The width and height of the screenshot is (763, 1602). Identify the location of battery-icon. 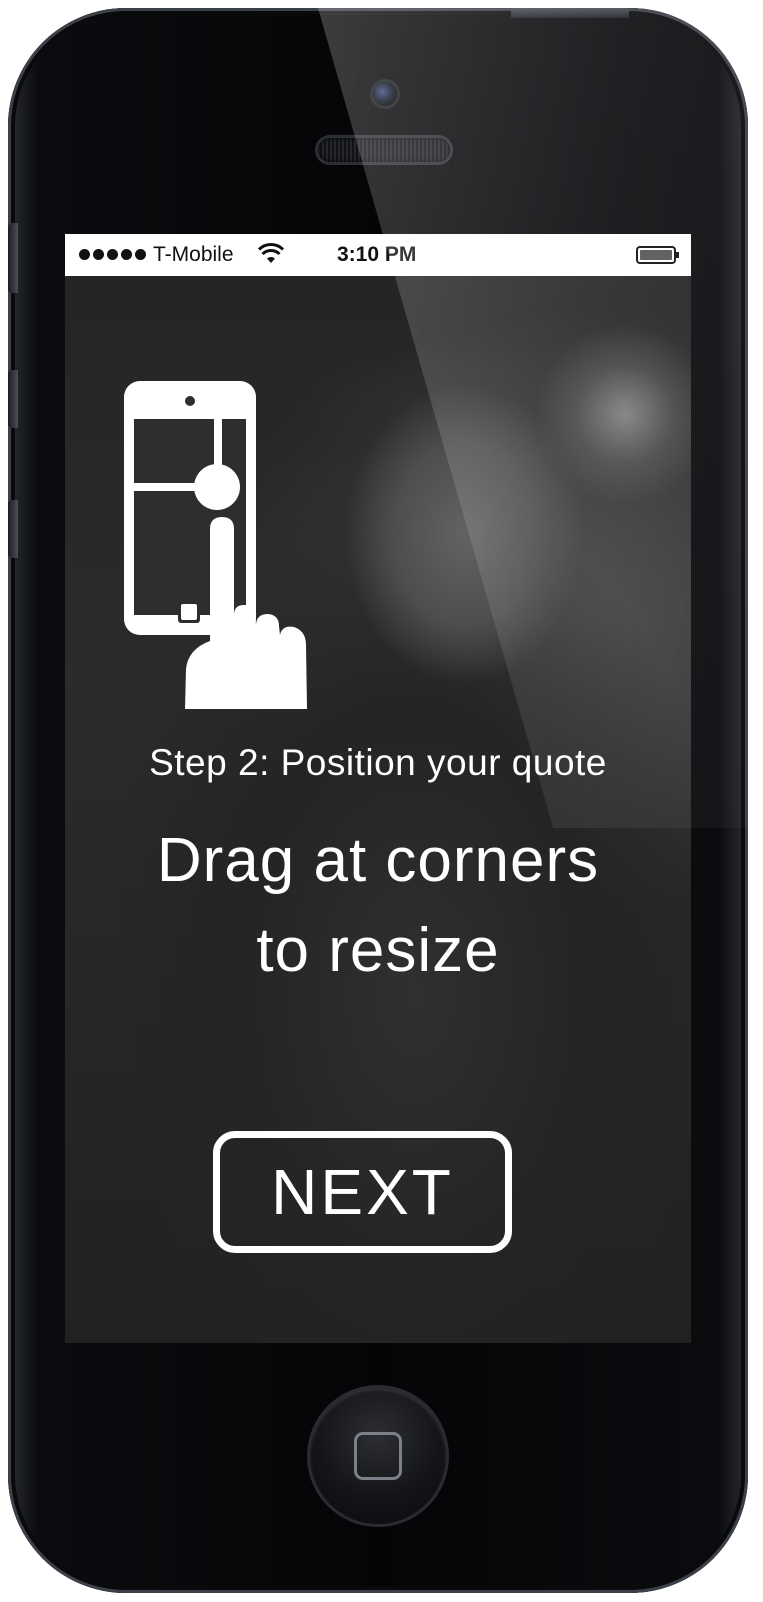
(657, 255).